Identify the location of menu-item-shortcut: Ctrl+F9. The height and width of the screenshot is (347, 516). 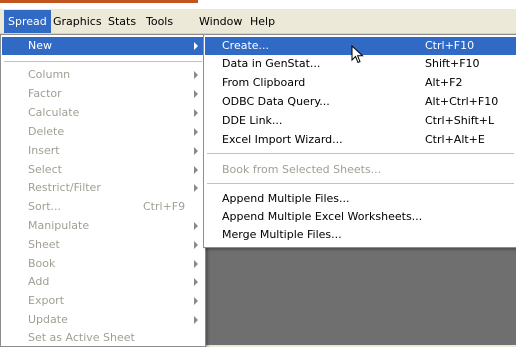
(164, 206).